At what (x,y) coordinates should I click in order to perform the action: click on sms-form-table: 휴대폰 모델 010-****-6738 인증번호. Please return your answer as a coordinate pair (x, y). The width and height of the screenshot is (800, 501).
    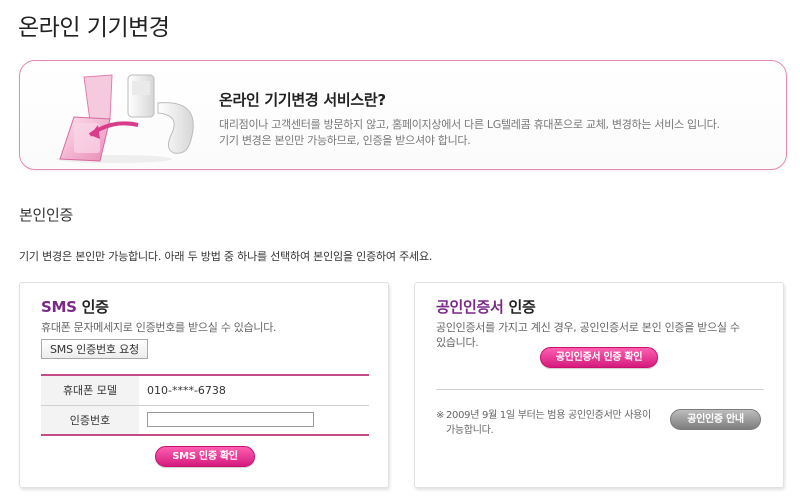
    Looking at the image, I should click on (205, 405).